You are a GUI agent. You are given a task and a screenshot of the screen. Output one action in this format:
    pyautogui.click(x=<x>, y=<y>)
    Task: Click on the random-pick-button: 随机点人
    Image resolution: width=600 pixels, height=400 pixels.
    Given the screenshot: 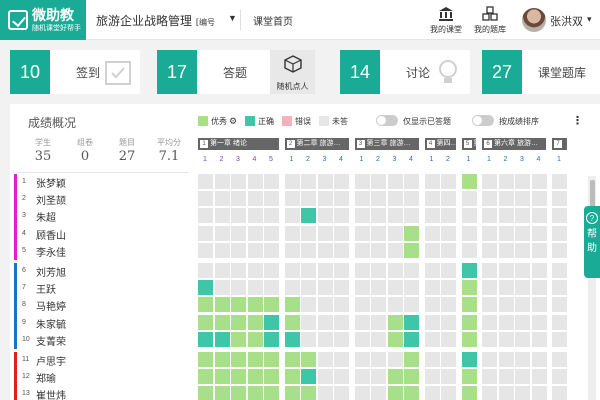 What is the action you would take?
    pyautogui.click(x=292, y=72)
    